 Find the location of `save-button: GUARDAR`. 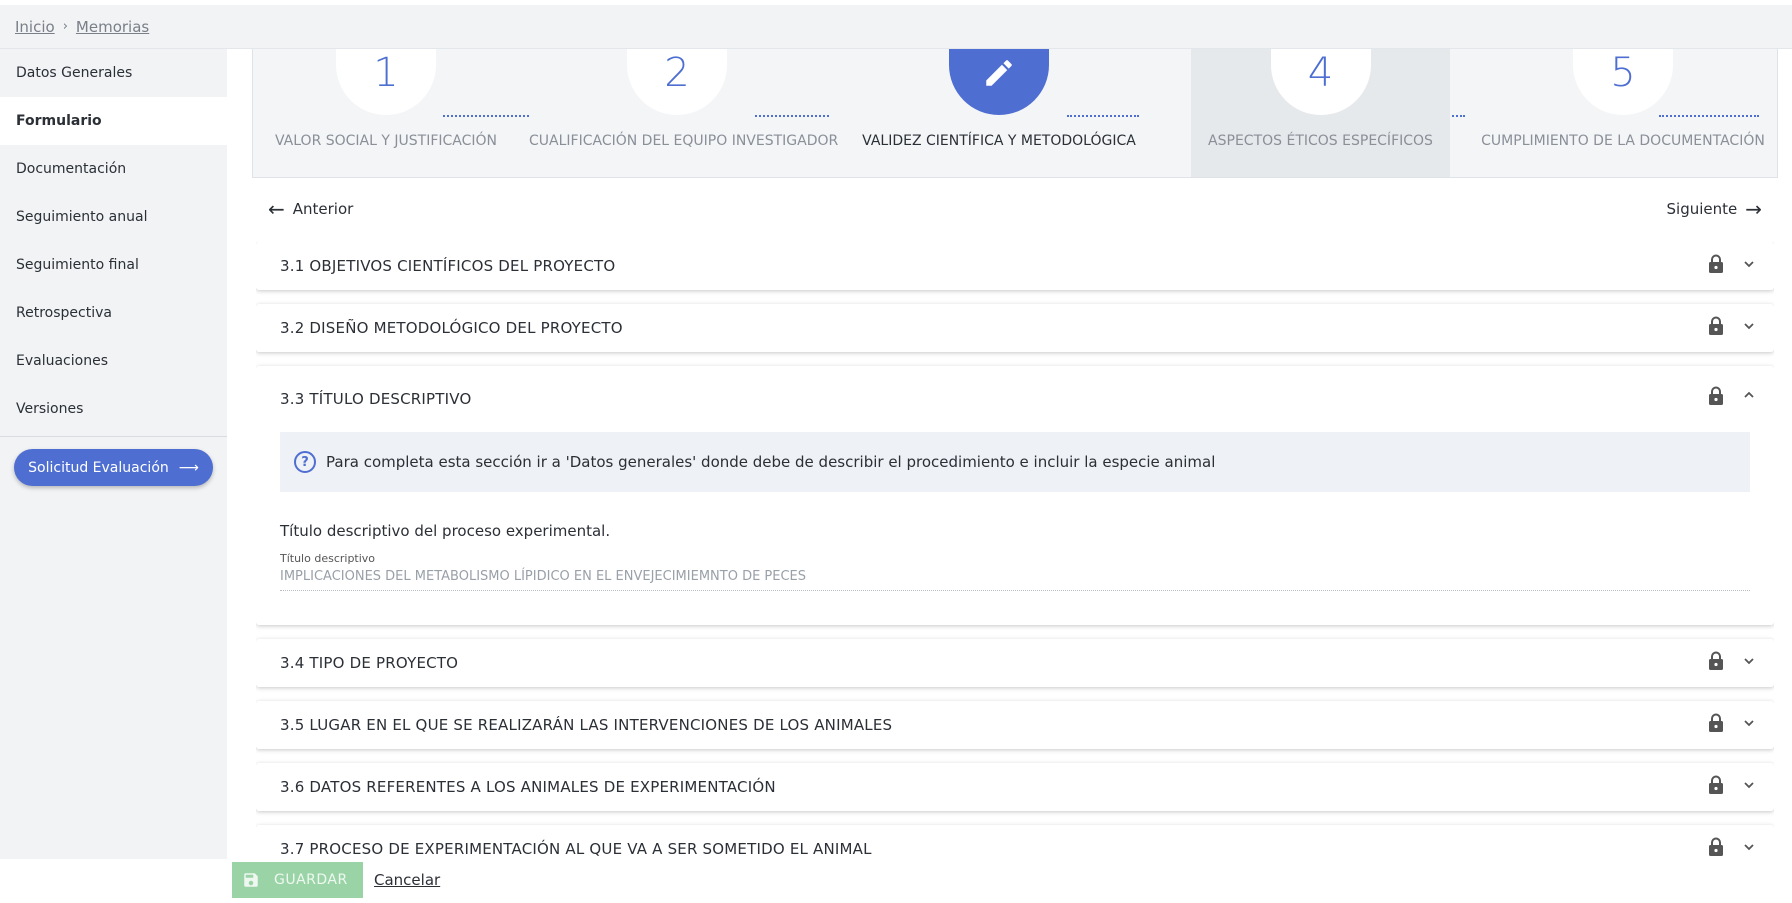

save-button: GUARDAR is located at coordinates (297, 880).